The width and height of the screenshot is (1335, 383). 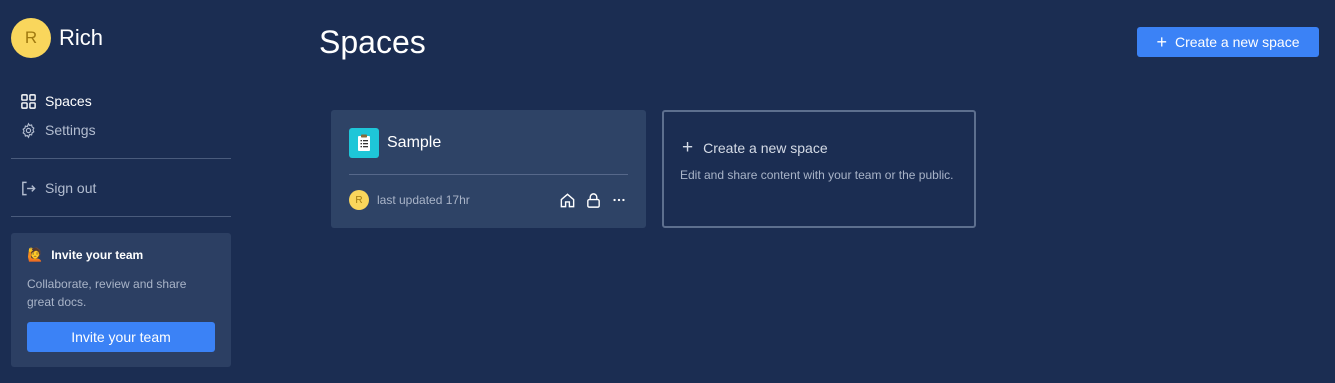 What do you see at coordinates (423, 200) in the screenshot?
I see `last-updated: last updated 17hr` at bounding box center [423, 200].